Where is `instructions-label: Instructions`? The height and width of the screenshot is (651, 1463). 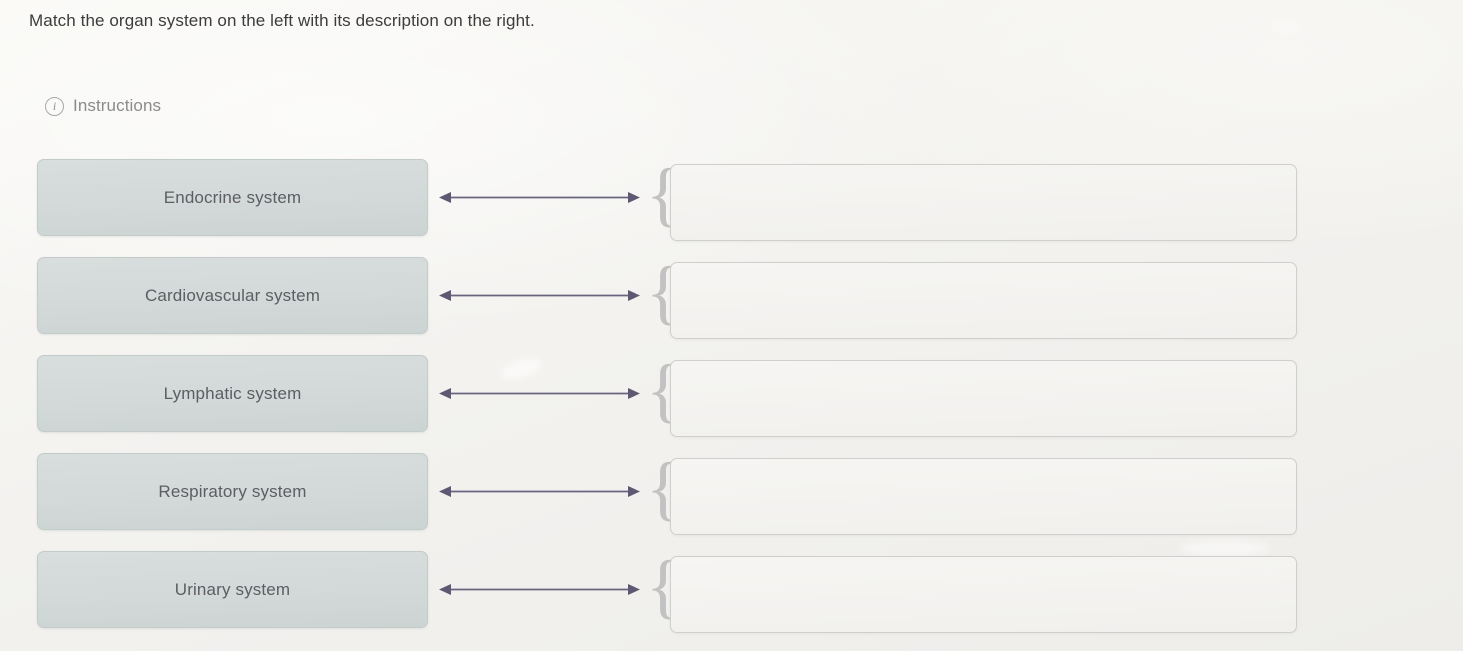 instructions-label: Instructions is located at coordinates (117, 105).